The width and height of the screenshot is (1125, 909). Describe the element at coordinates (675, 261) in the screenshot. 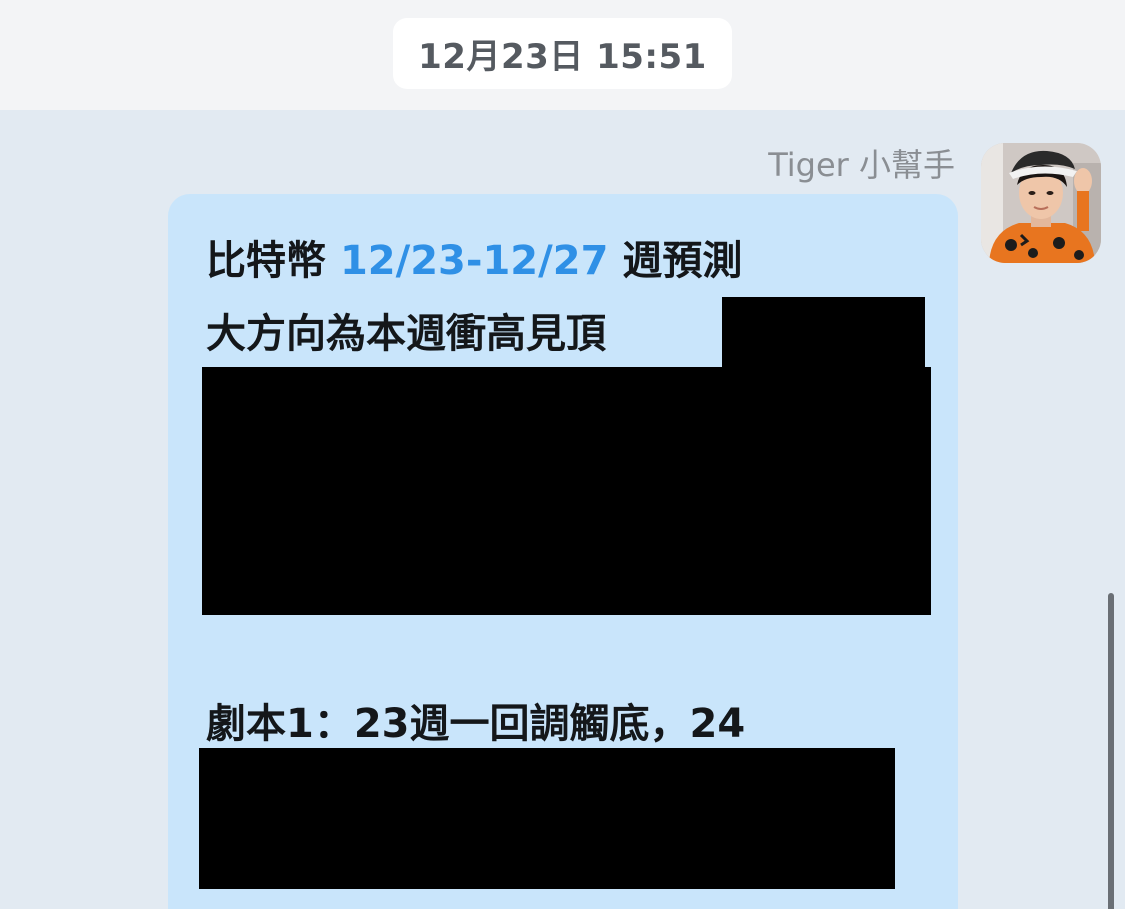

I see `message-line-1-suffix: 週預測` at that location.